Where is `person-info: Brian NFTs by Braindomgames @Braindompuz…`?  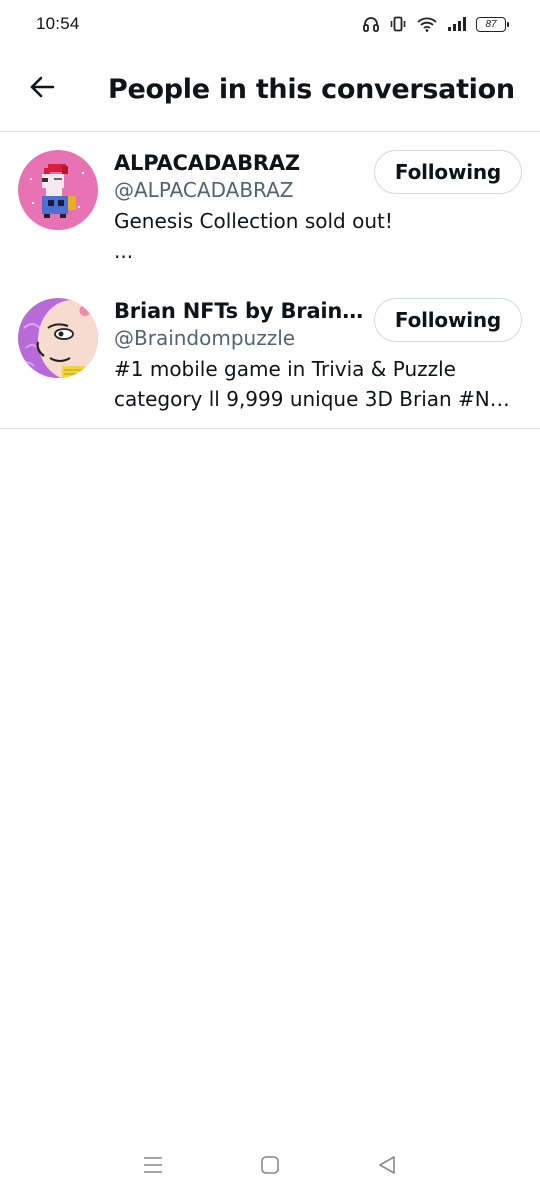
person-info: Brian NFTs by Braindomgames @Braindompuz… is located at coordinates (318, 355).